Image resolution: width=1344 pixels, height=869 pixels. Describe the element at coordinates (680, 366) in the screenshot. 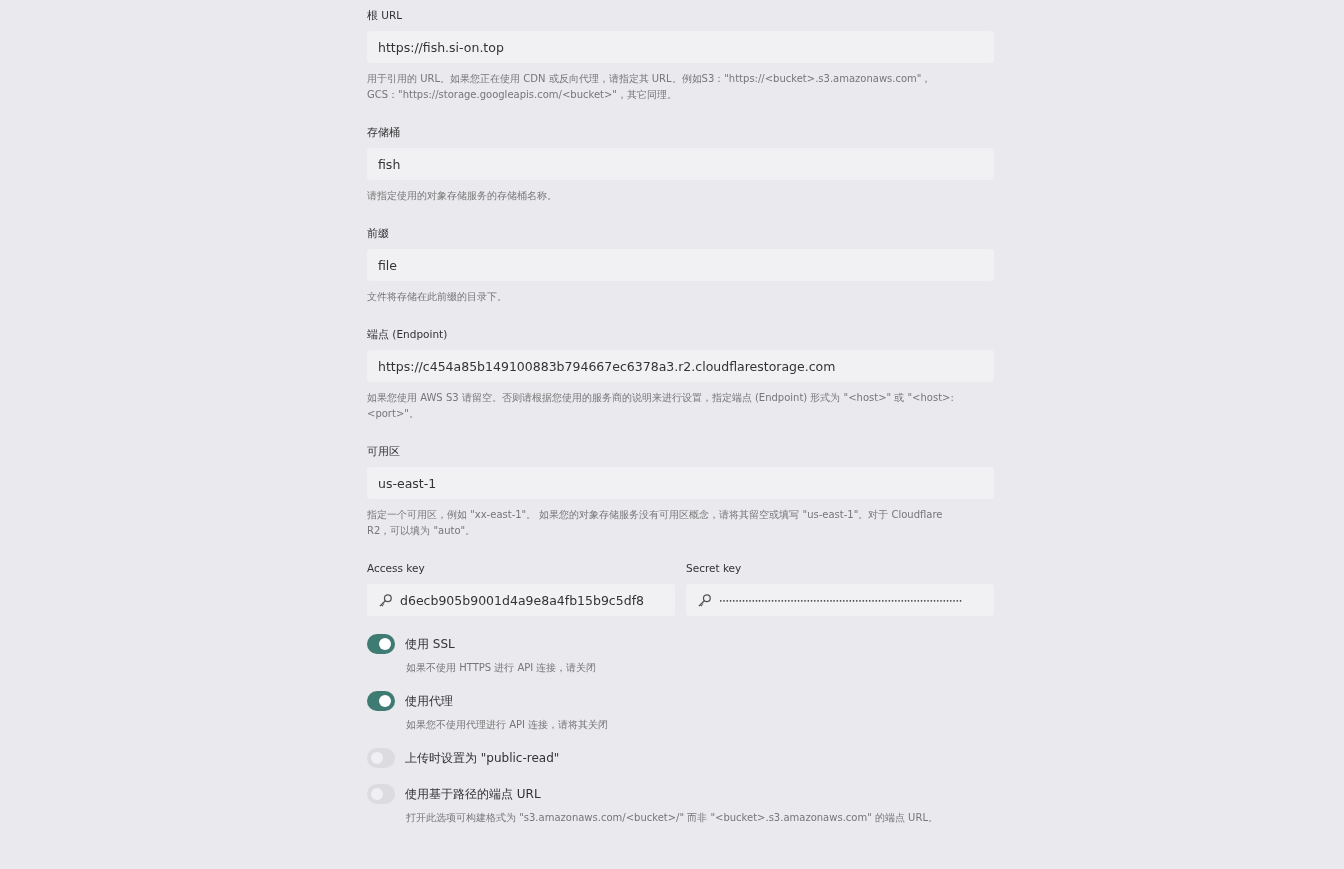

I see `input-field: https://c454a85b149100883b794667ec6378a3.r2.cloudflarestorage.com` at that location.